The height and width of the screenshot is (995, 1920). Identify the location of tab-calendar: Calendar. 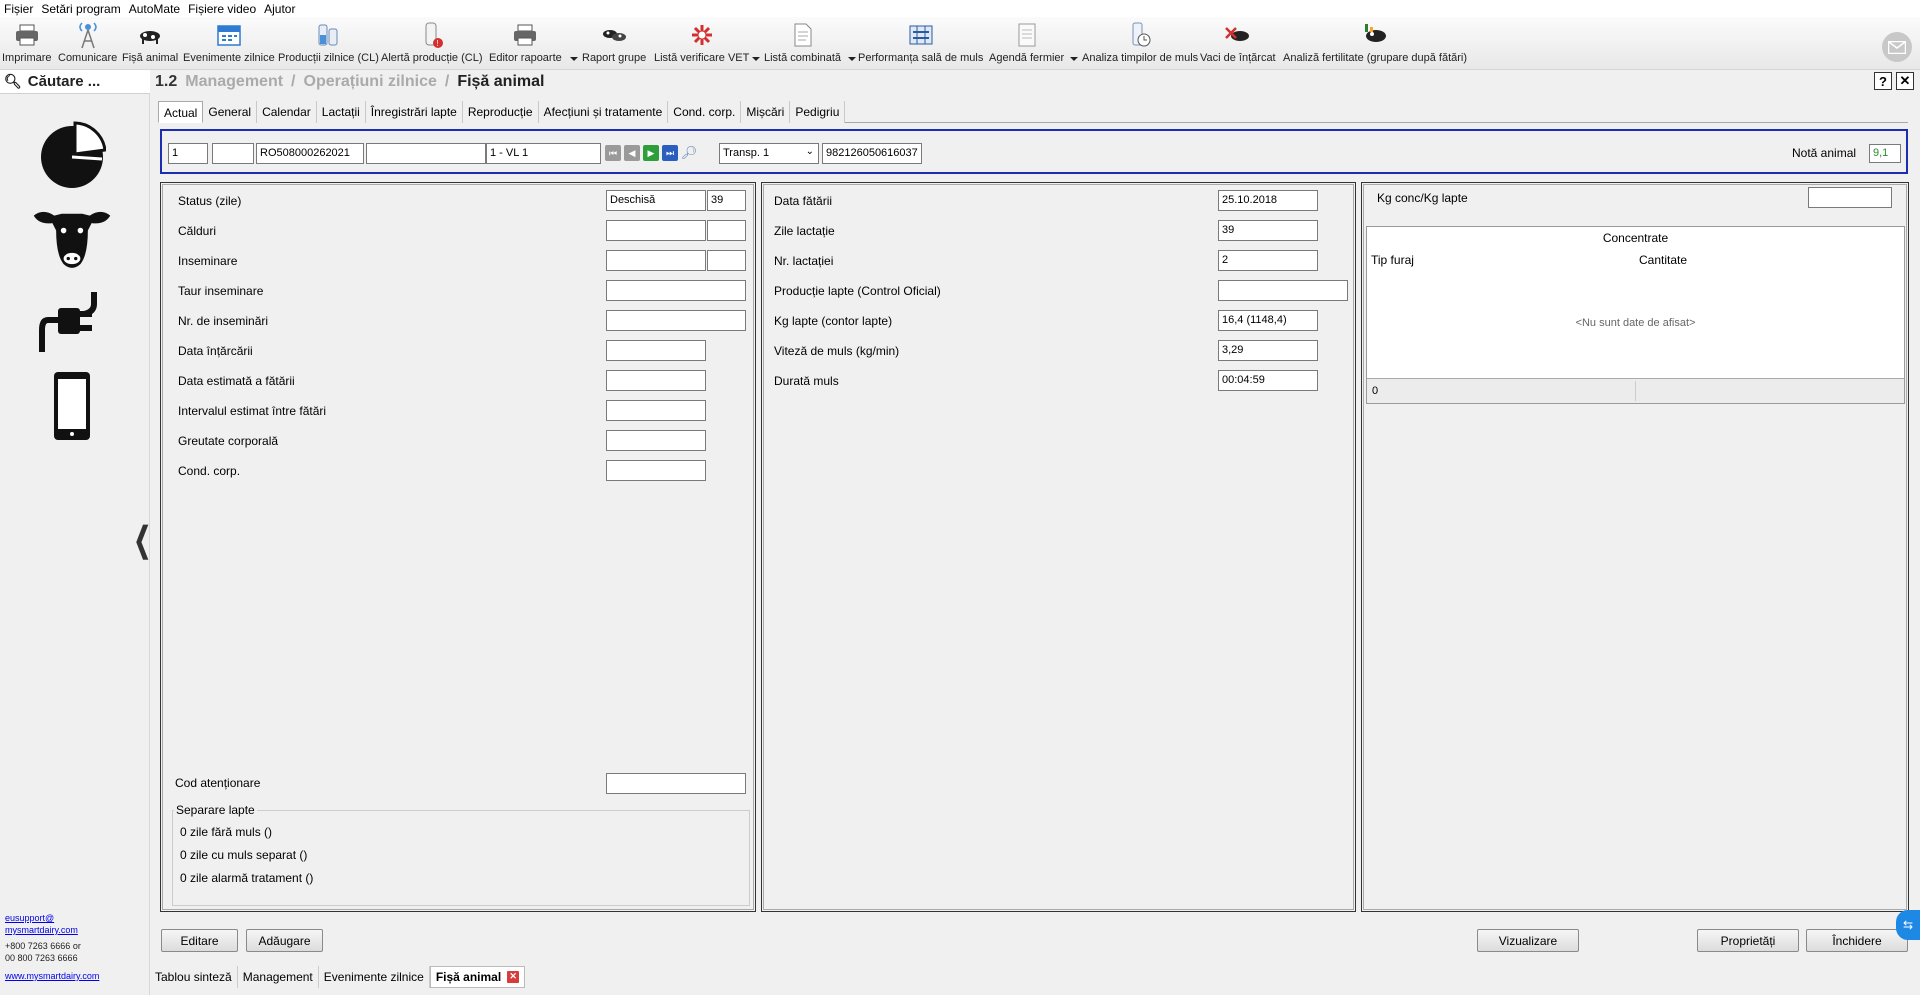
(287, 112).